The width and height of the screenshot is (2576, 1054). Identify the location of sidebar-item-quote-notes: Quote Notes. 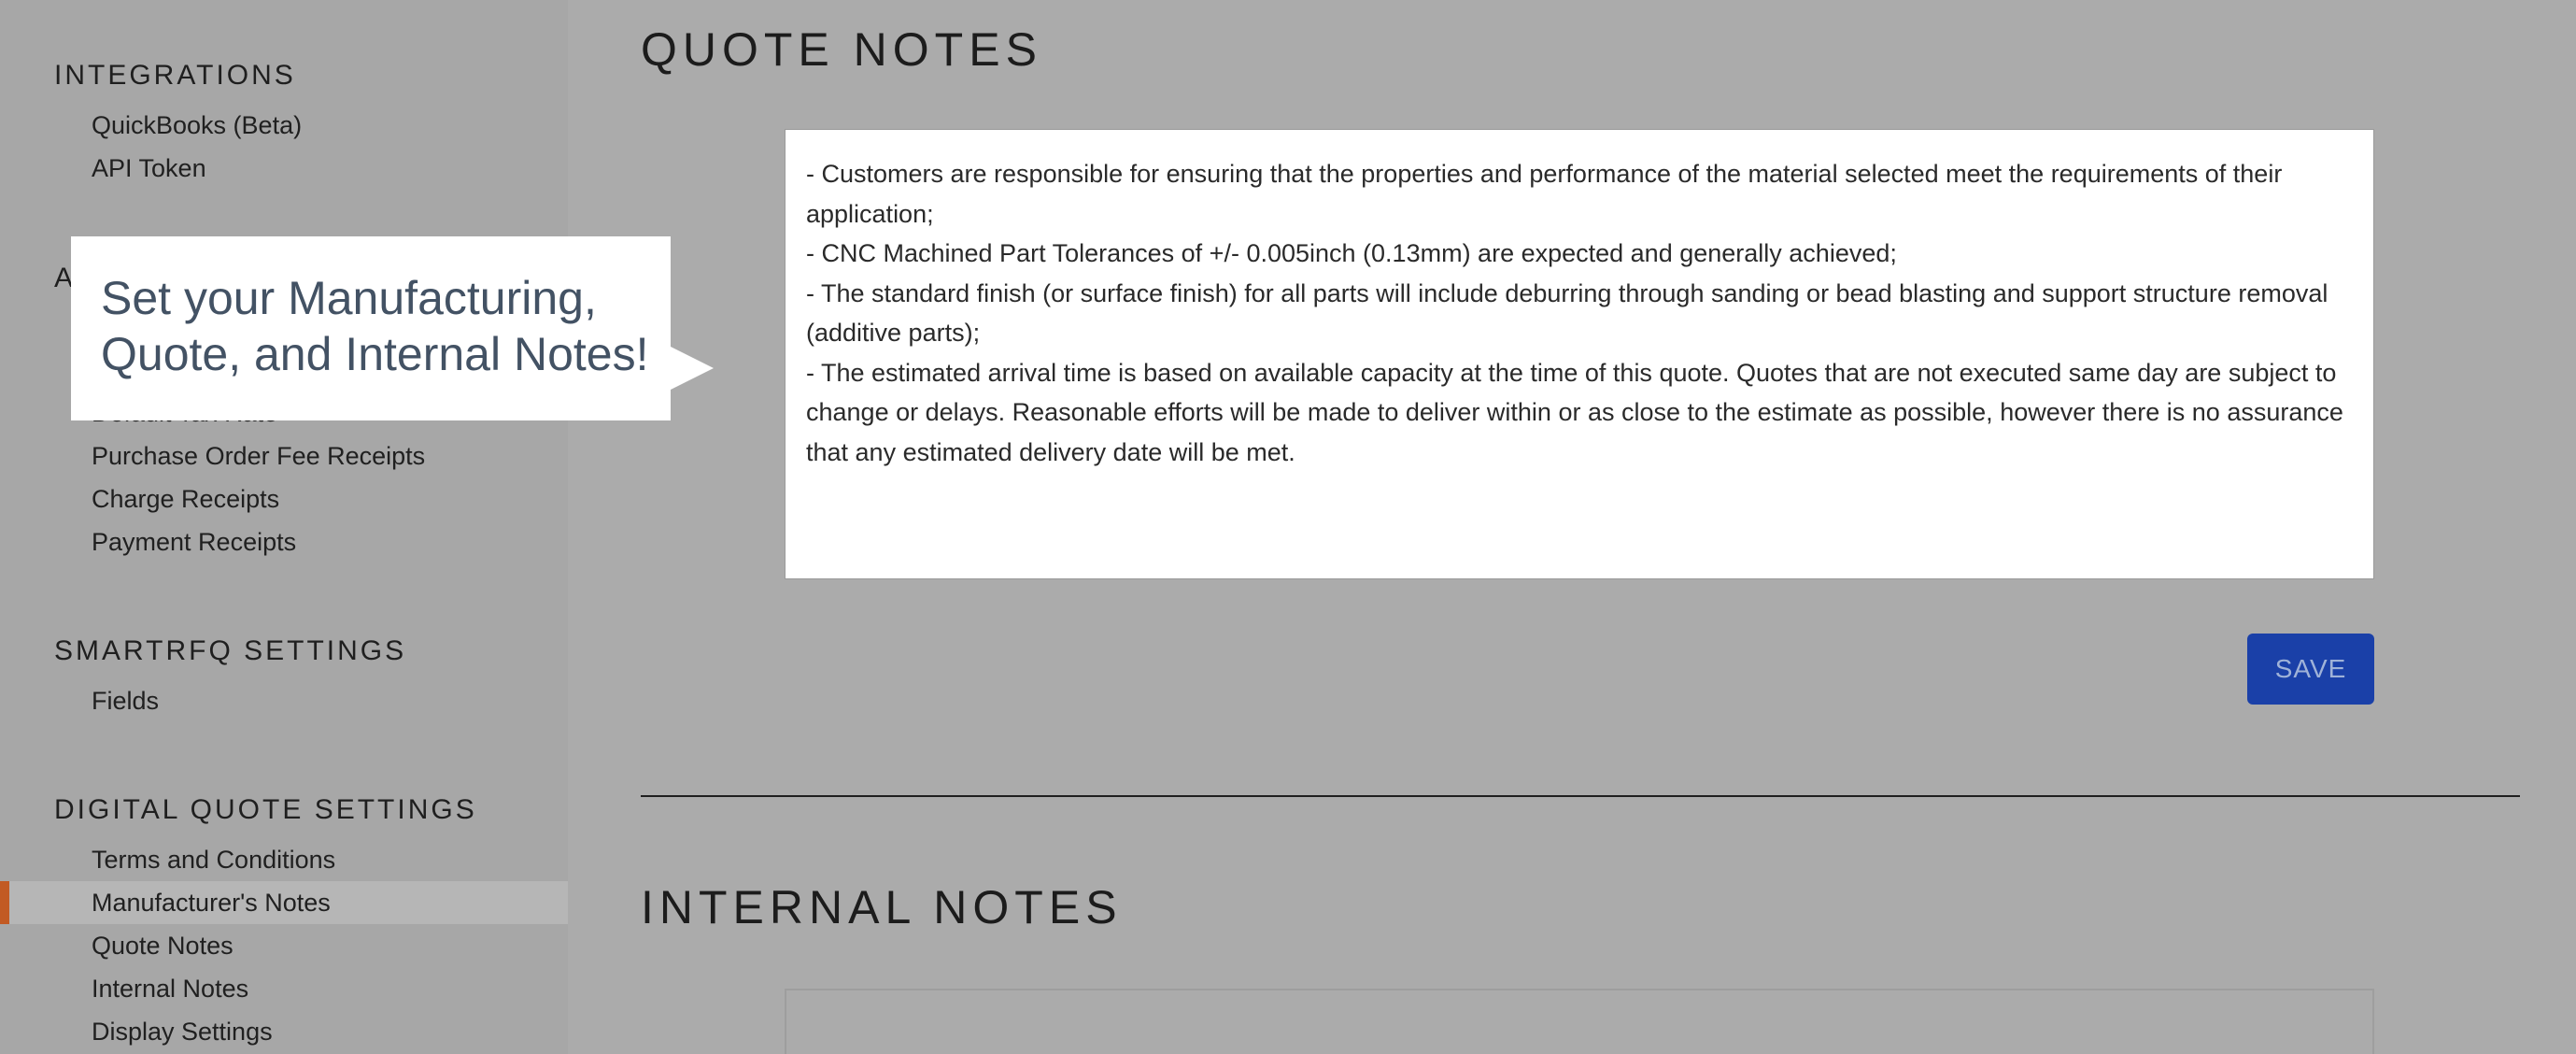
(284, 946).